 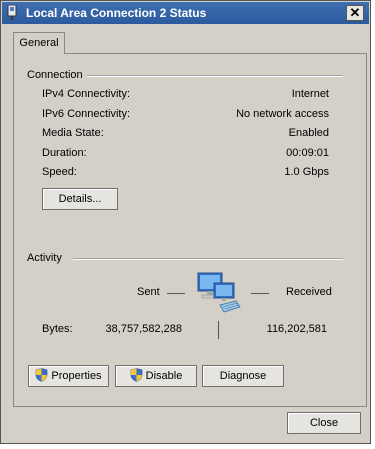 I want to click on activity-group-label: Activity, so click(x=47, y=258).